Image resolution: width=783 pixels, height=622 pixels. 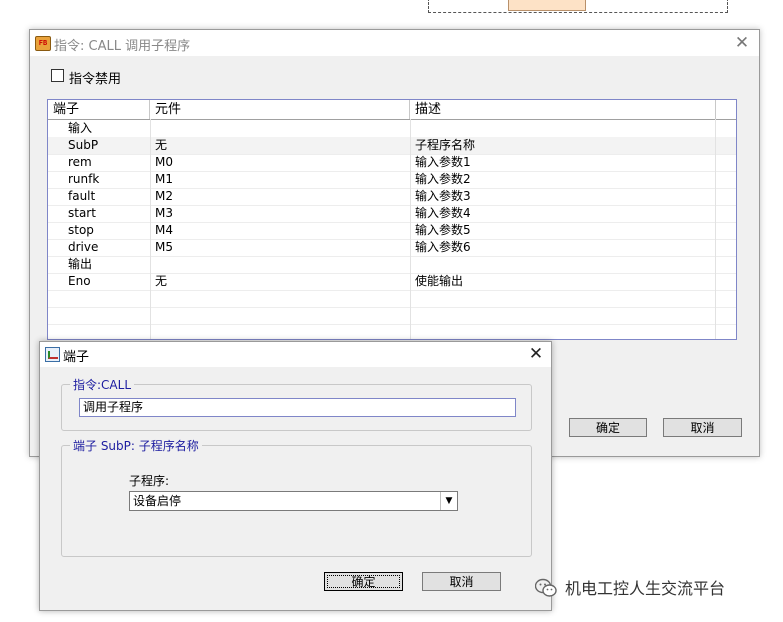 What do you see at coordinates (443, 196) in the screenshot?
I see `description-cell: 输入参数3` at bounding box center [443, 196].